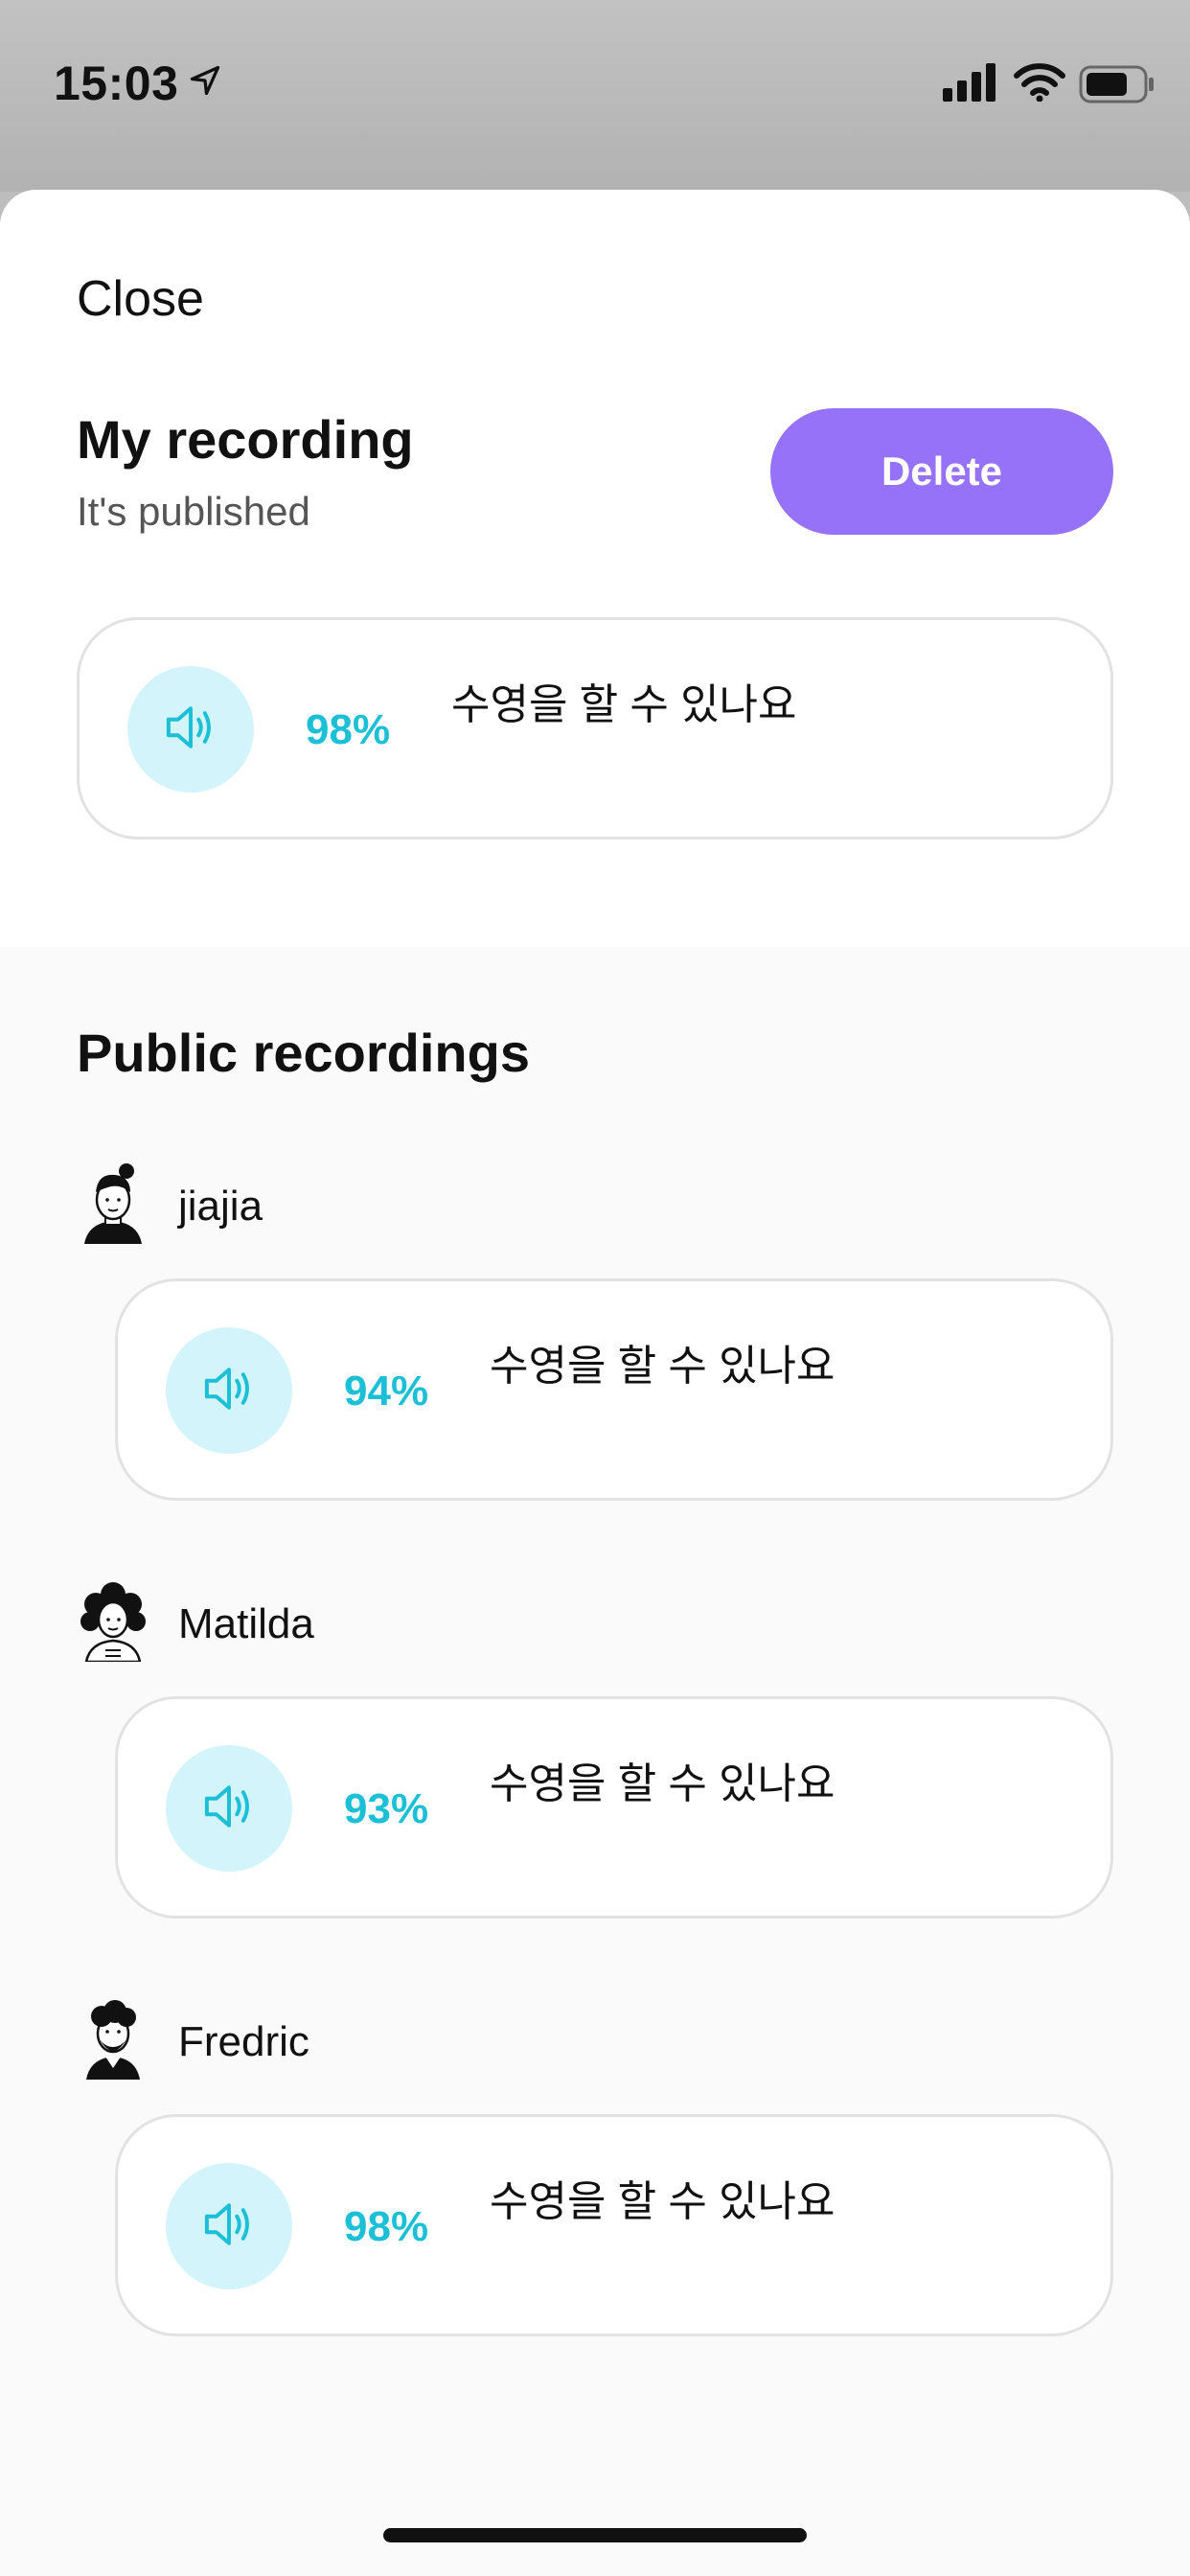 This screenshot has height=2576, width=1190. I want to click on close-button: Close, so click(140, 299).